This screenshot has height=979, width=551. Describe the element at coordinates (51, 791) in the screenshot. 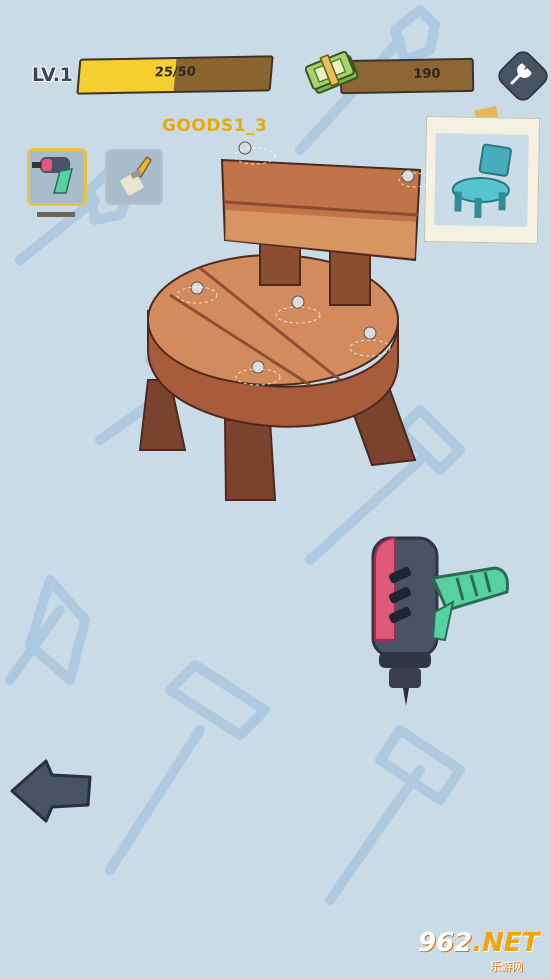

I see `back-arrow-button` at that location.